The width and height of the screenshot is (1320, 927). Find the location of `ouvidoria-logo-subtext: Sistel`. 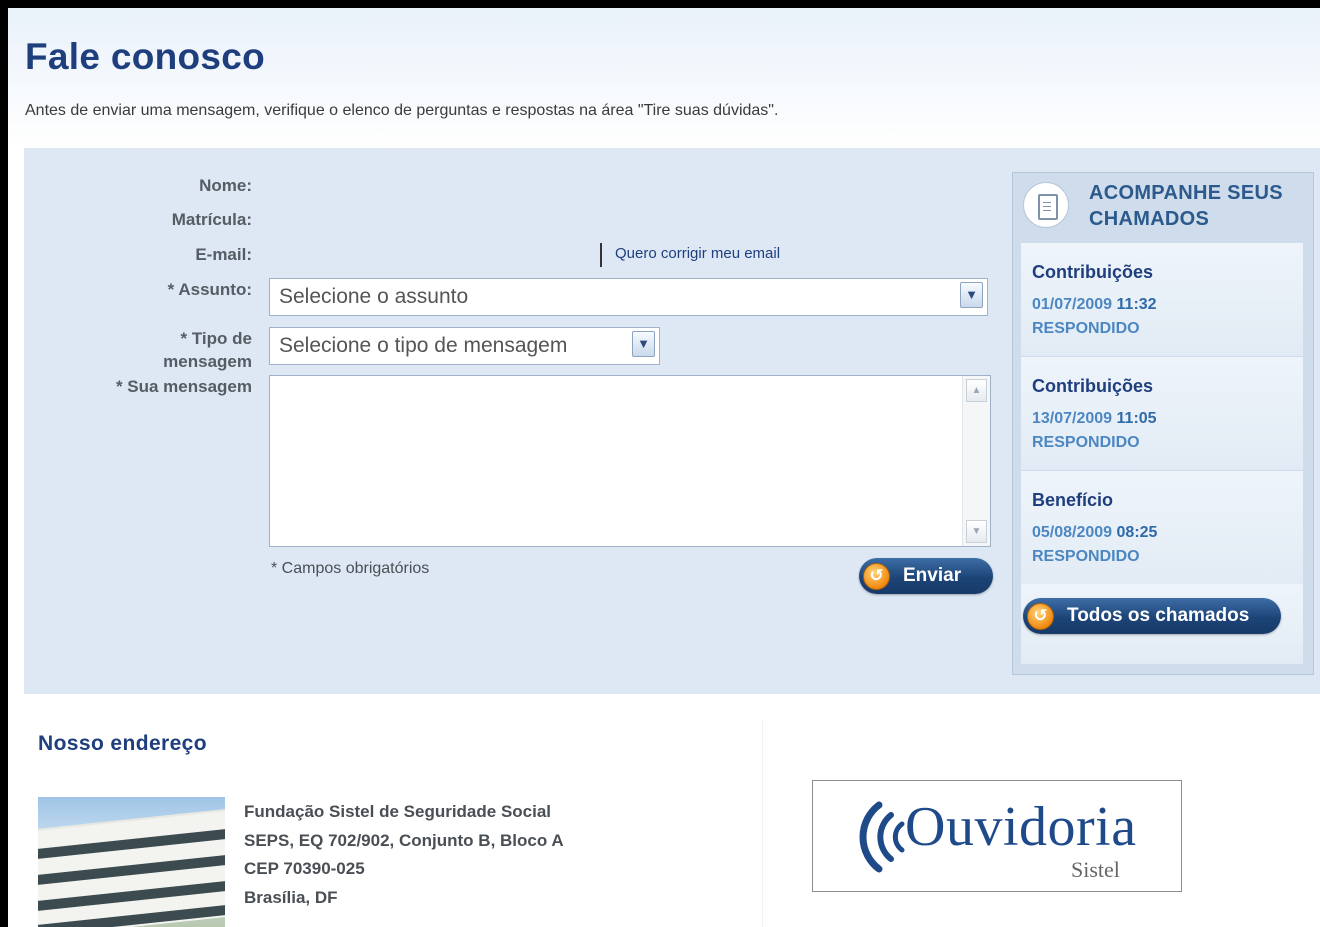

ouvidoria-logo-subtext: Sistel is located at coordinates (1095, 869).